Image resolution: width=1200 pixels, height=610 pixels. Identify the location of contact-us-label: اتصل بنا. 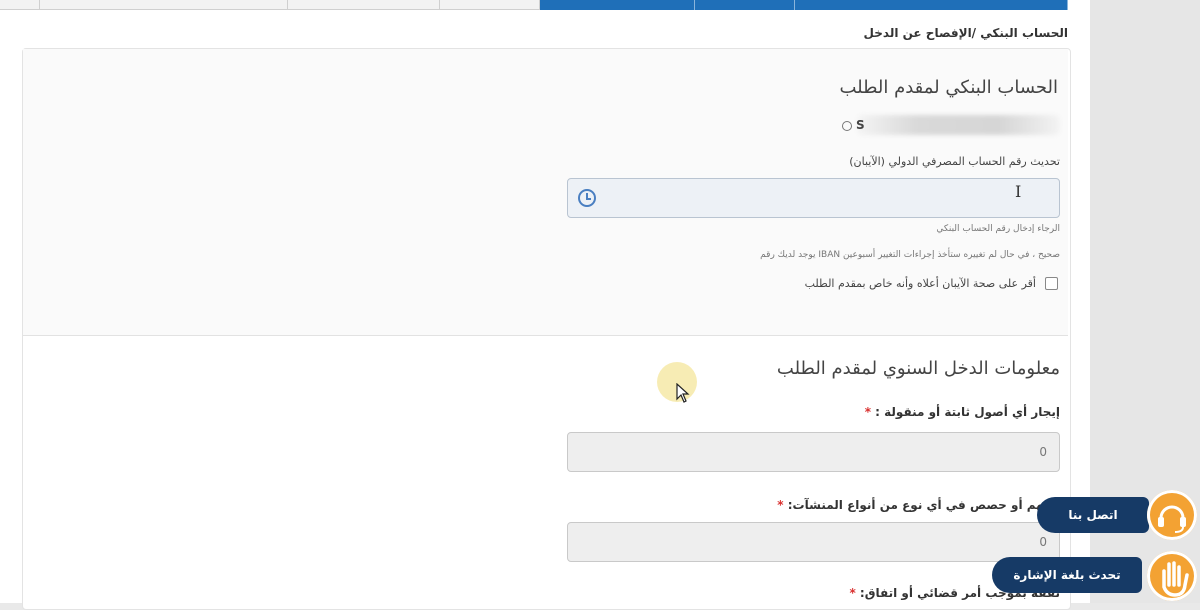
(1093, 515).